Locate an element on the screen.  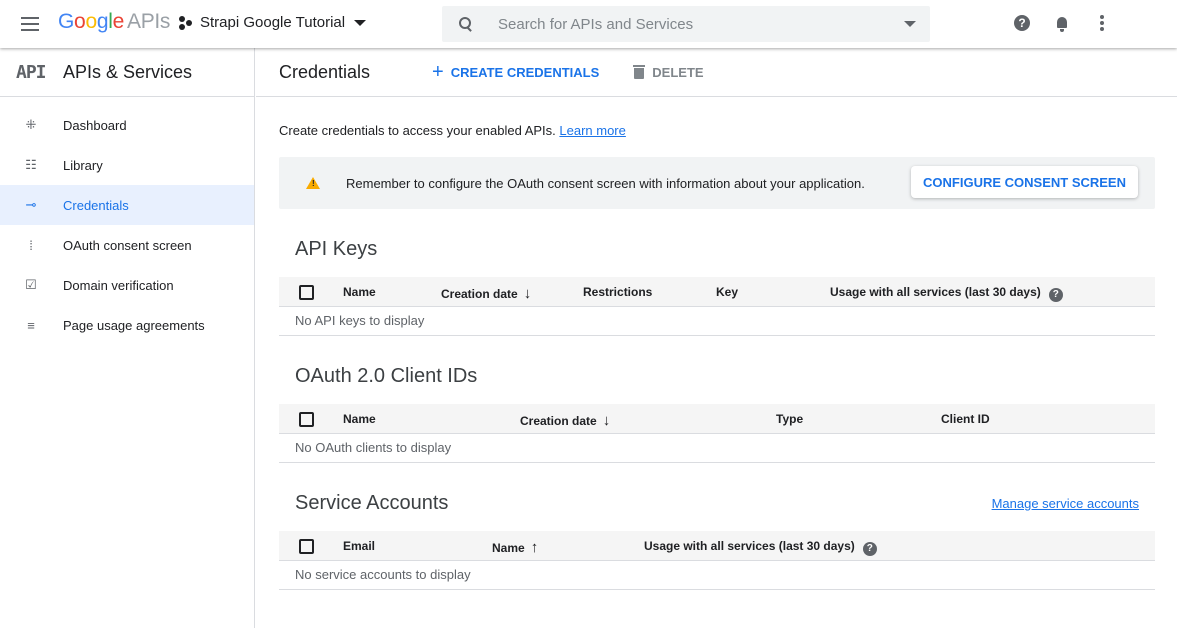
column-header-name: Name ↑ is located at coordinates (515, 547).